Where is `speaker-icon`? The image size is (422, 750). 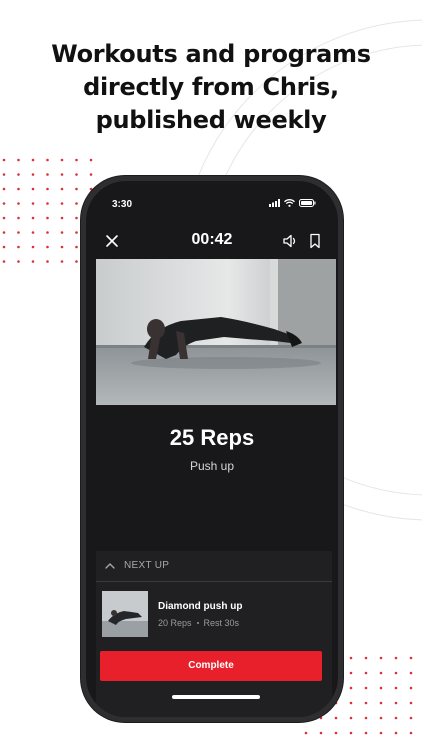
speaker-icon is located at coordinates (290, 241).